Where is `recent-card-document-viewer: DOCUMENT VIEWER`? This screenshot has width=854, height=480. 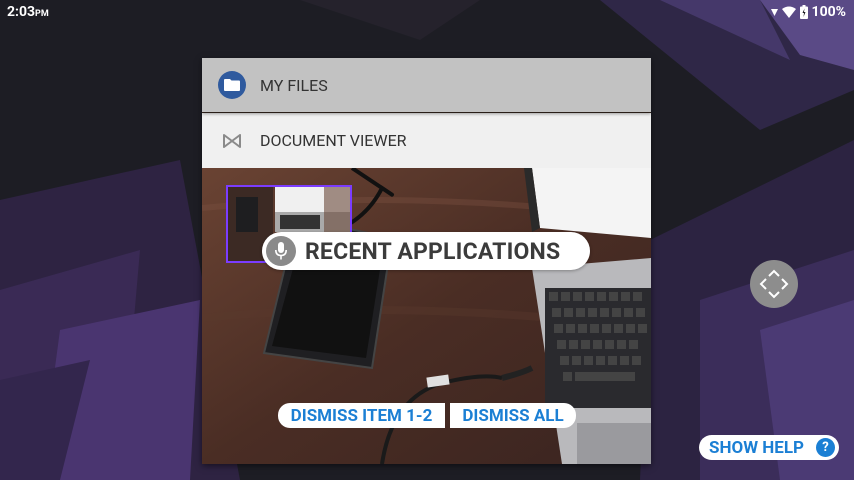
recent-card-document-viewer: DOCUMENT VIEWER is located at coordinates (426, 140).